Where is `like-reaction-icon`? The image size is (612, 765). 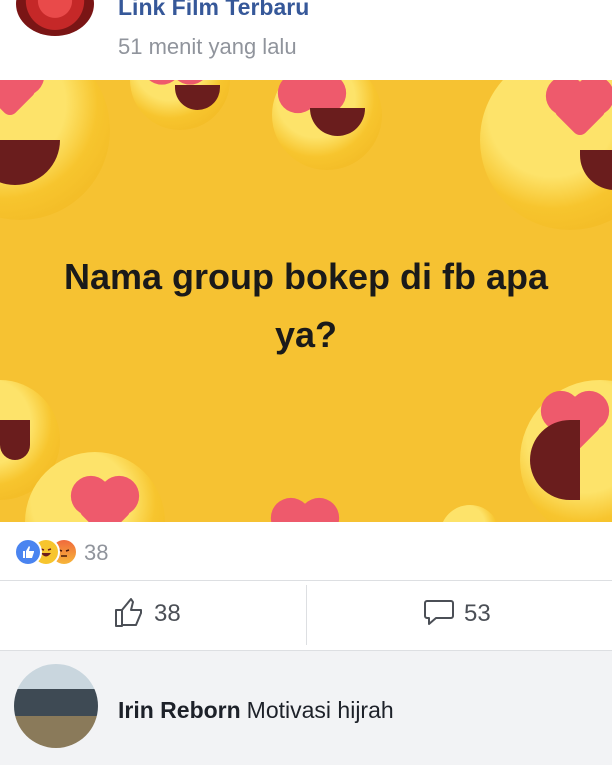
like-reaction-icon is located at coordinates (28, 552).